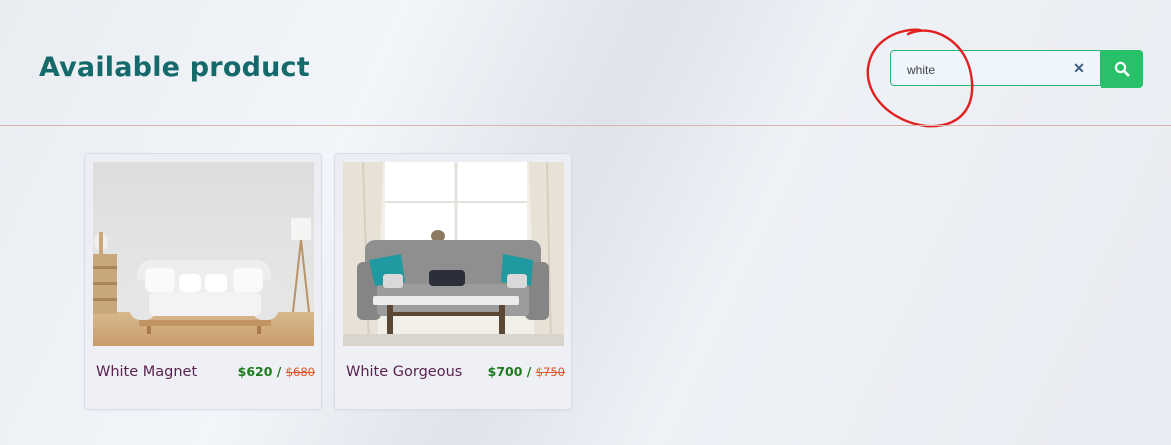 The image size is (1171, 445). What do you see at coordinates (920, 78) in the screenshot?
I see `annotation-circle` at bounding box center [920, 78].